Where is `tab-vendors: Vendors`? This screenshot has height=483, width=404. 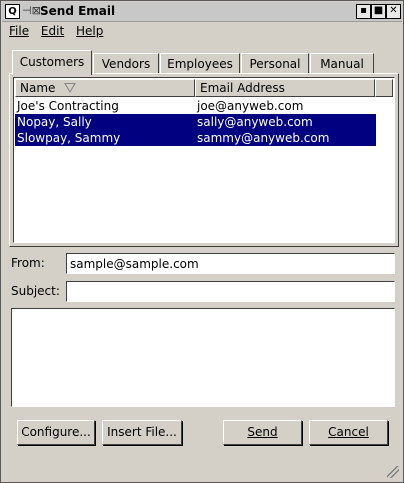 tab-vendors: Vendors is located at coordinates (126, 63).